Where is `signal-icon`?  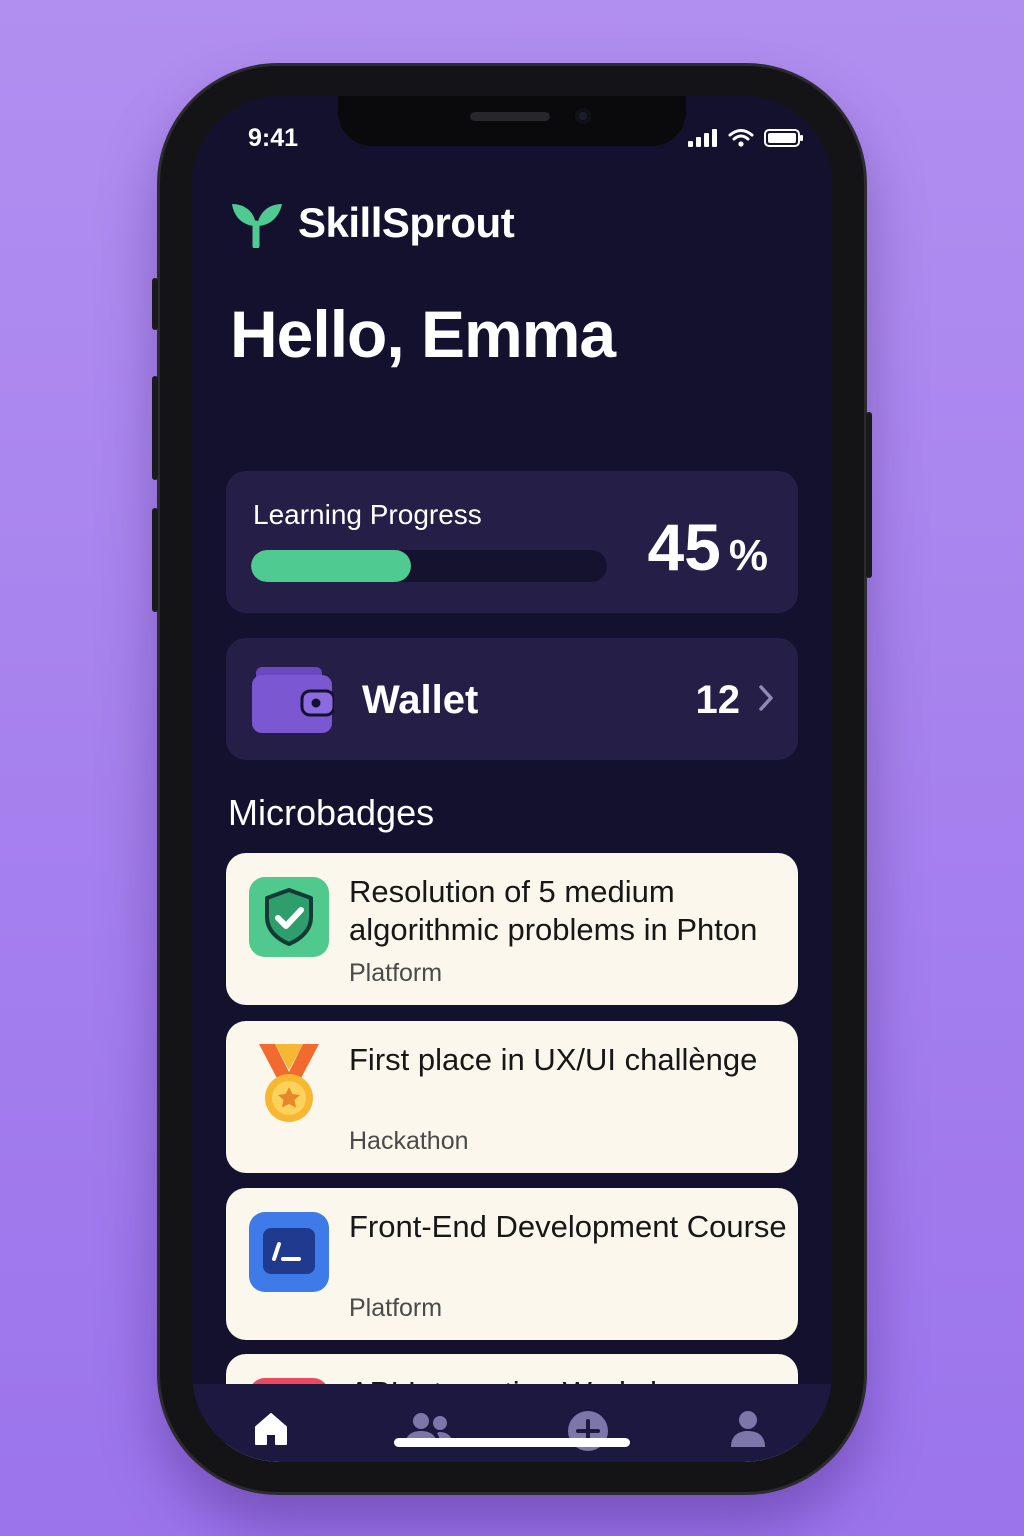 signal-icon is located at coordinates (702, 138).